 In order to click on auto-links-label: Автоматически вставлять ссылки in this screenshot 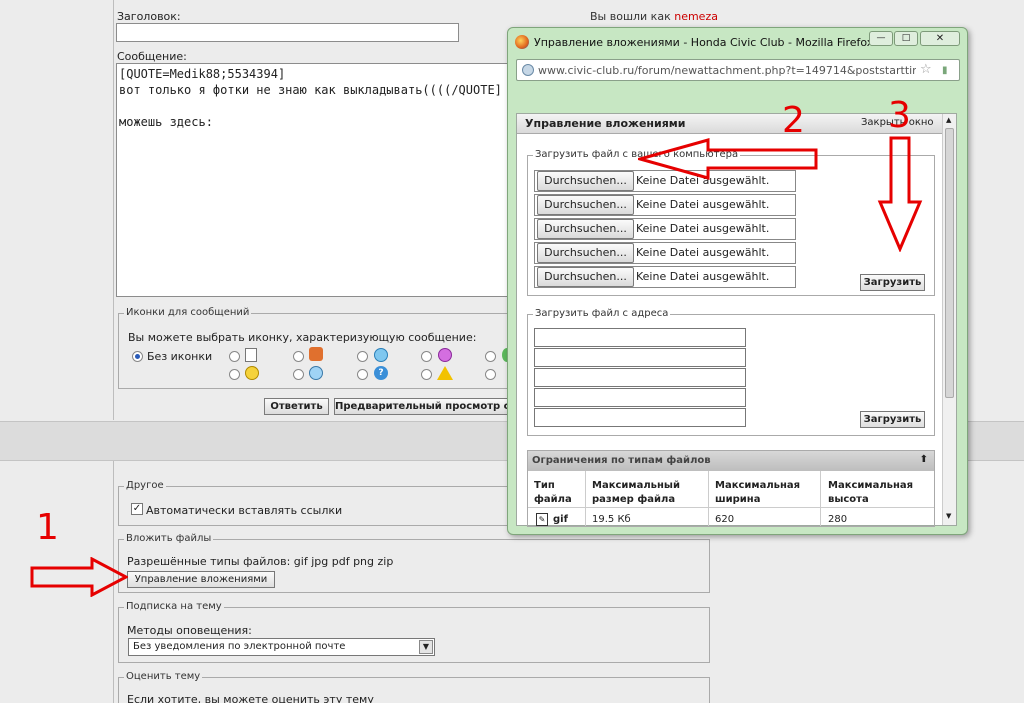, I will do `click(244, 510)`.